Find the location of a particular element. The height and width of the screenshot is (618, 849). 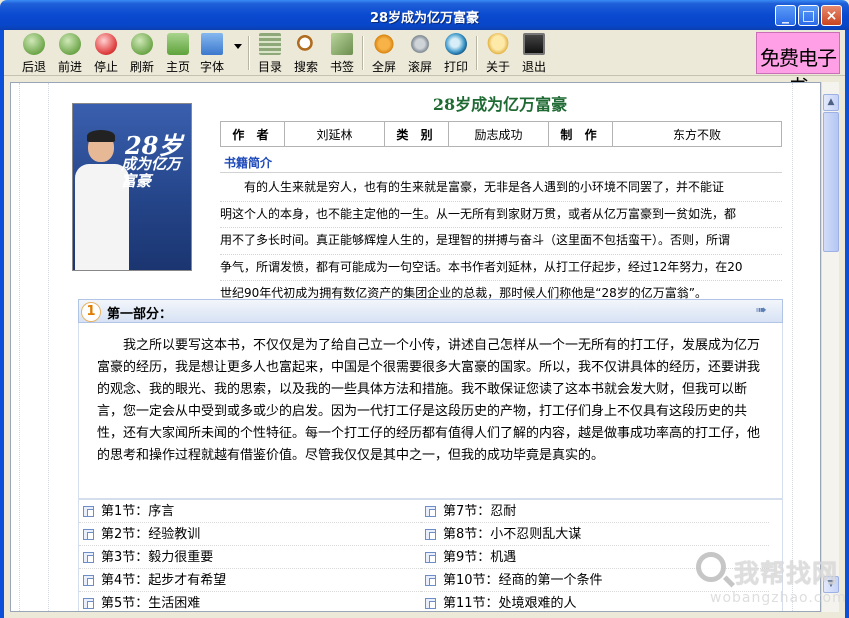

category-label: 类 别 is located at coordinates (416, 134).